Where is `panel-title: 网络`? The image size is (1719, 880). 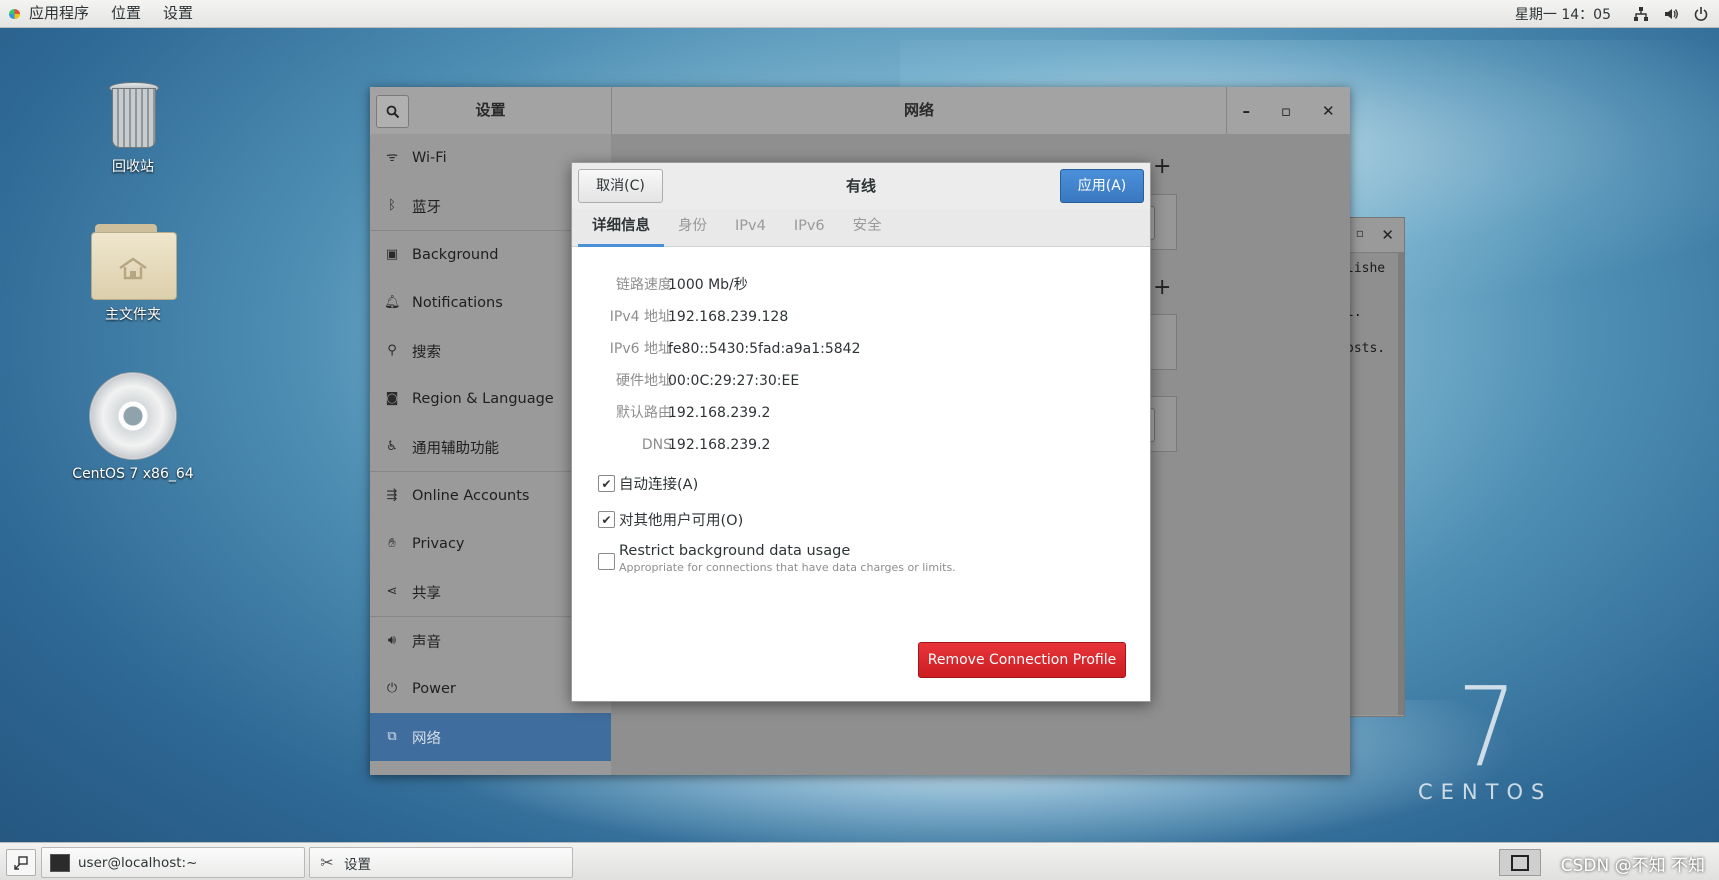
panel-title: 网络 is located at coordinates (918, 110).